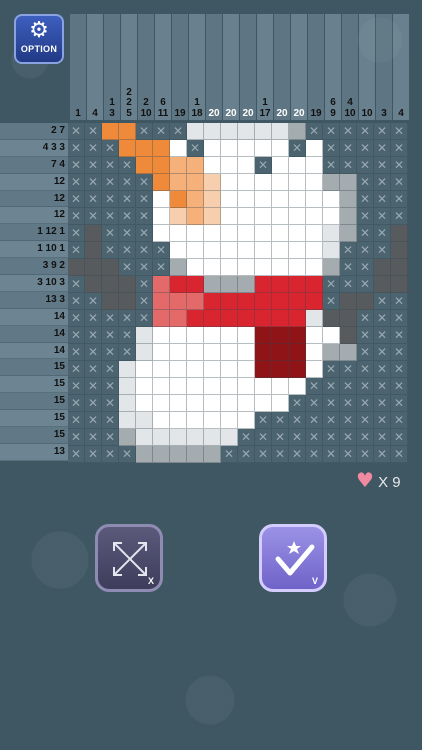 Image resolution: width=422 pixels, height=750 pixels. What do you see at coordinates (129, 558) in the screenshot?
I see `cross-mode-button: X` at bounding box center [129, 558].